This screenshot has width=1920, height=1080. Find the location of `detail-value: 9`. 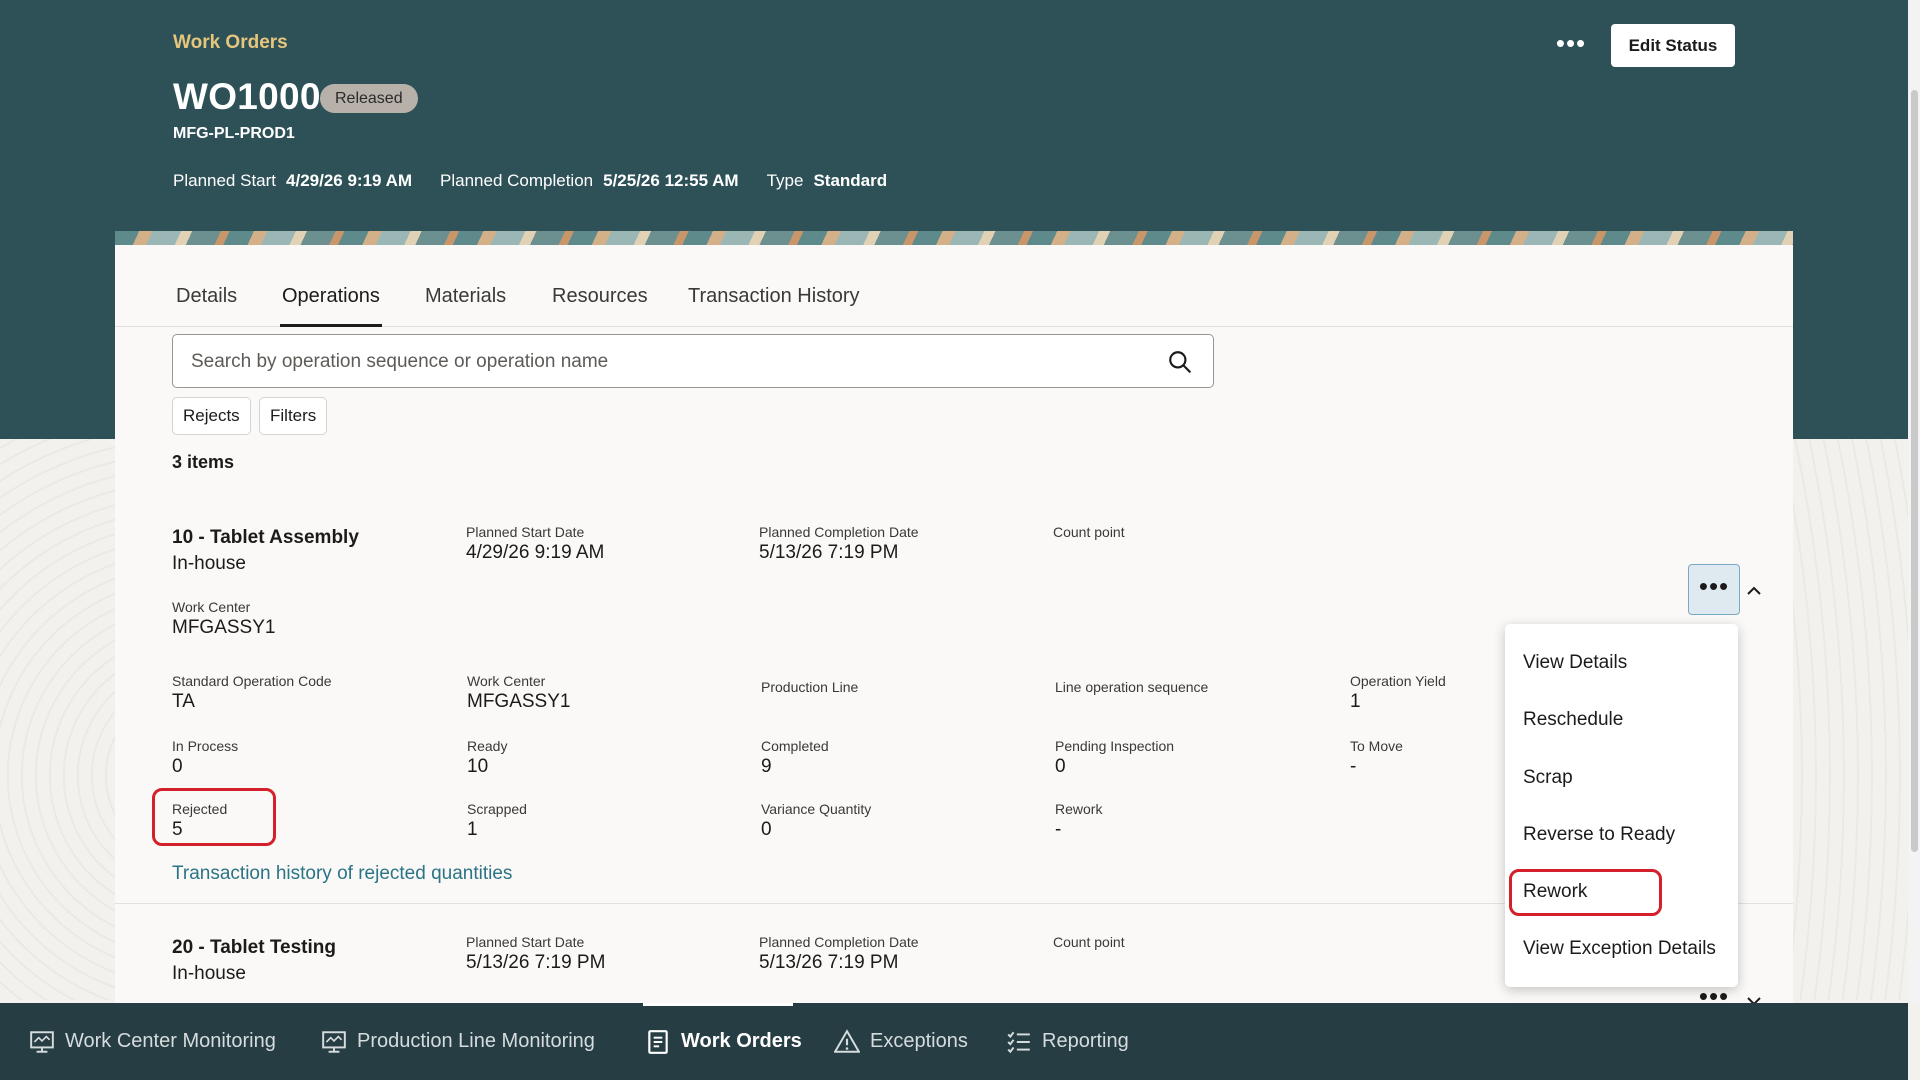

detail-value: 9 is located at coordinates (766, 766).